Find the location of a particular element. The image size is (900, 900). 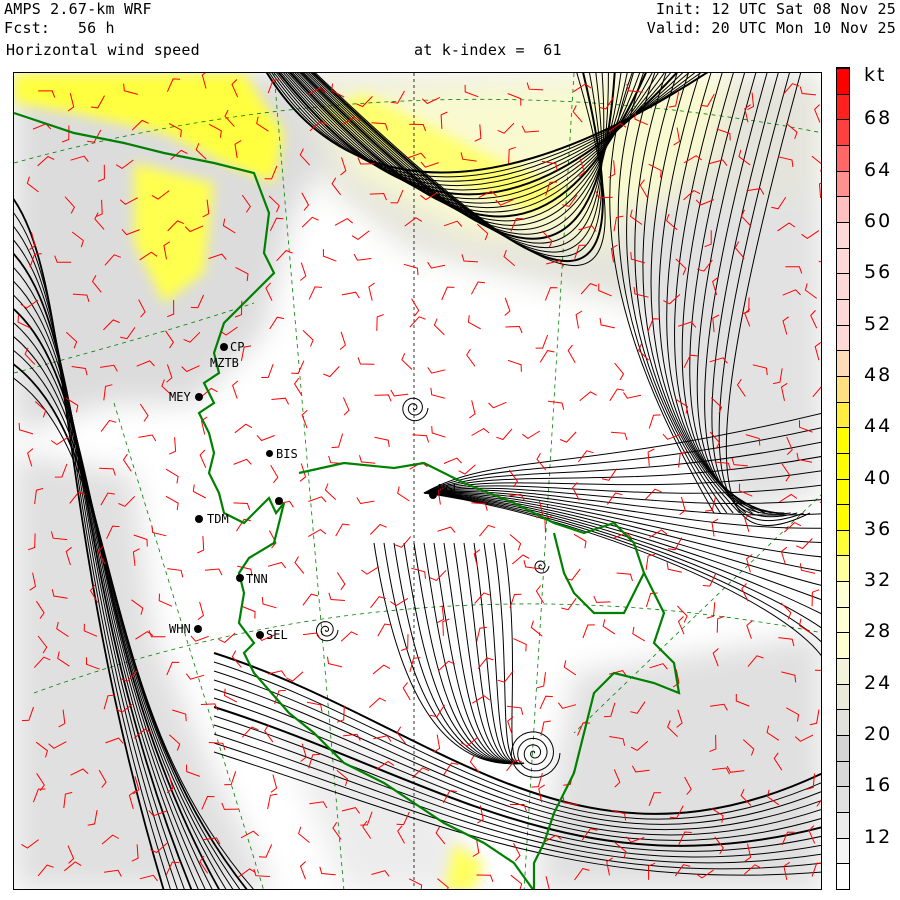

station-label-ngl: NGL is located at coordinates (449, 489).